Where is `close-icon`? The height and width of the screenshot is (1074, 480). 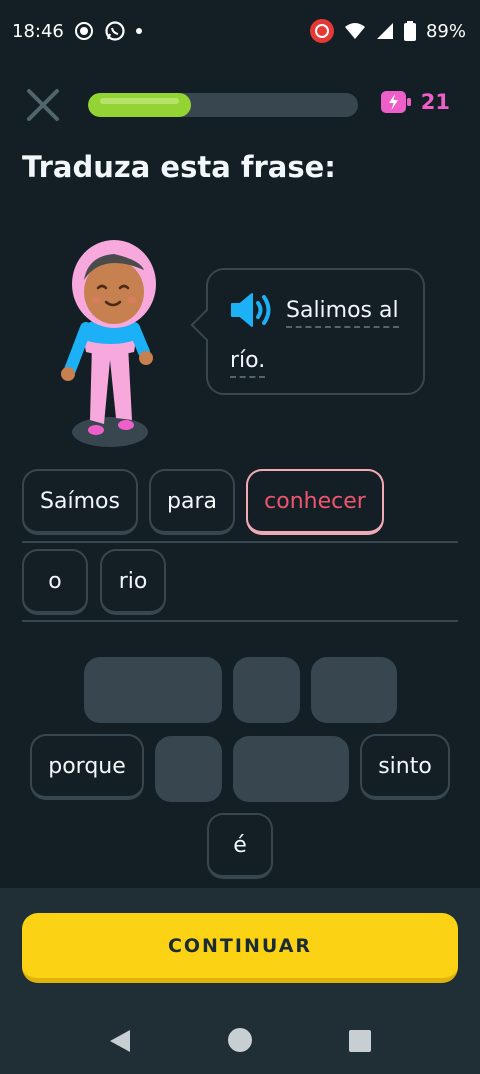 close-icon is located at coordinates (43, 105).